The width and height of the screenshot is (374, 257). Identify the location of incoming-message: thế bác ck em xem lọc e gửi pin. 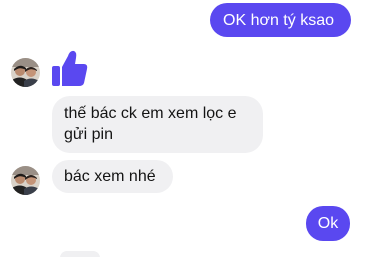
(157, 124).